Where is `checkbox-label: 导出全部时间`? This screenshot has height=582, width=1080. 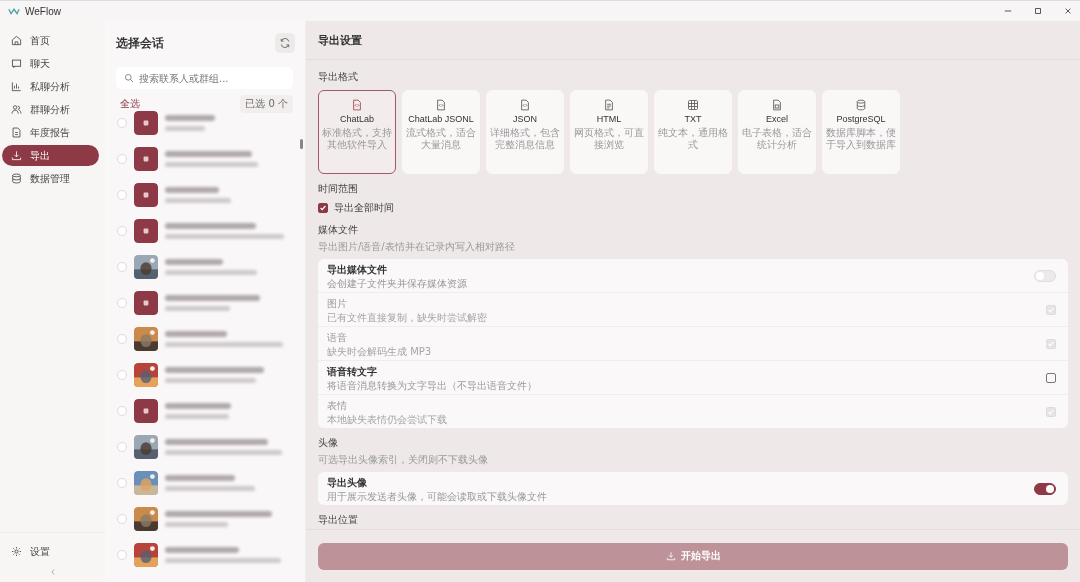
checkbox-label: 导出全部时间 is located at coordinates (364, 208).